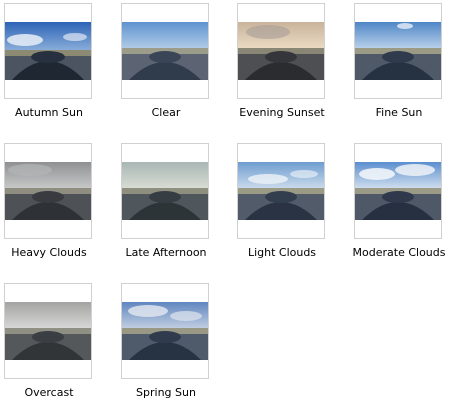 Image resolution: width=465 pixels, height=410 pixels. Describe the element at coordinates (166, 392) in the screenshot. I see `preset-label-spring-sun: Spring Sun` at that location.